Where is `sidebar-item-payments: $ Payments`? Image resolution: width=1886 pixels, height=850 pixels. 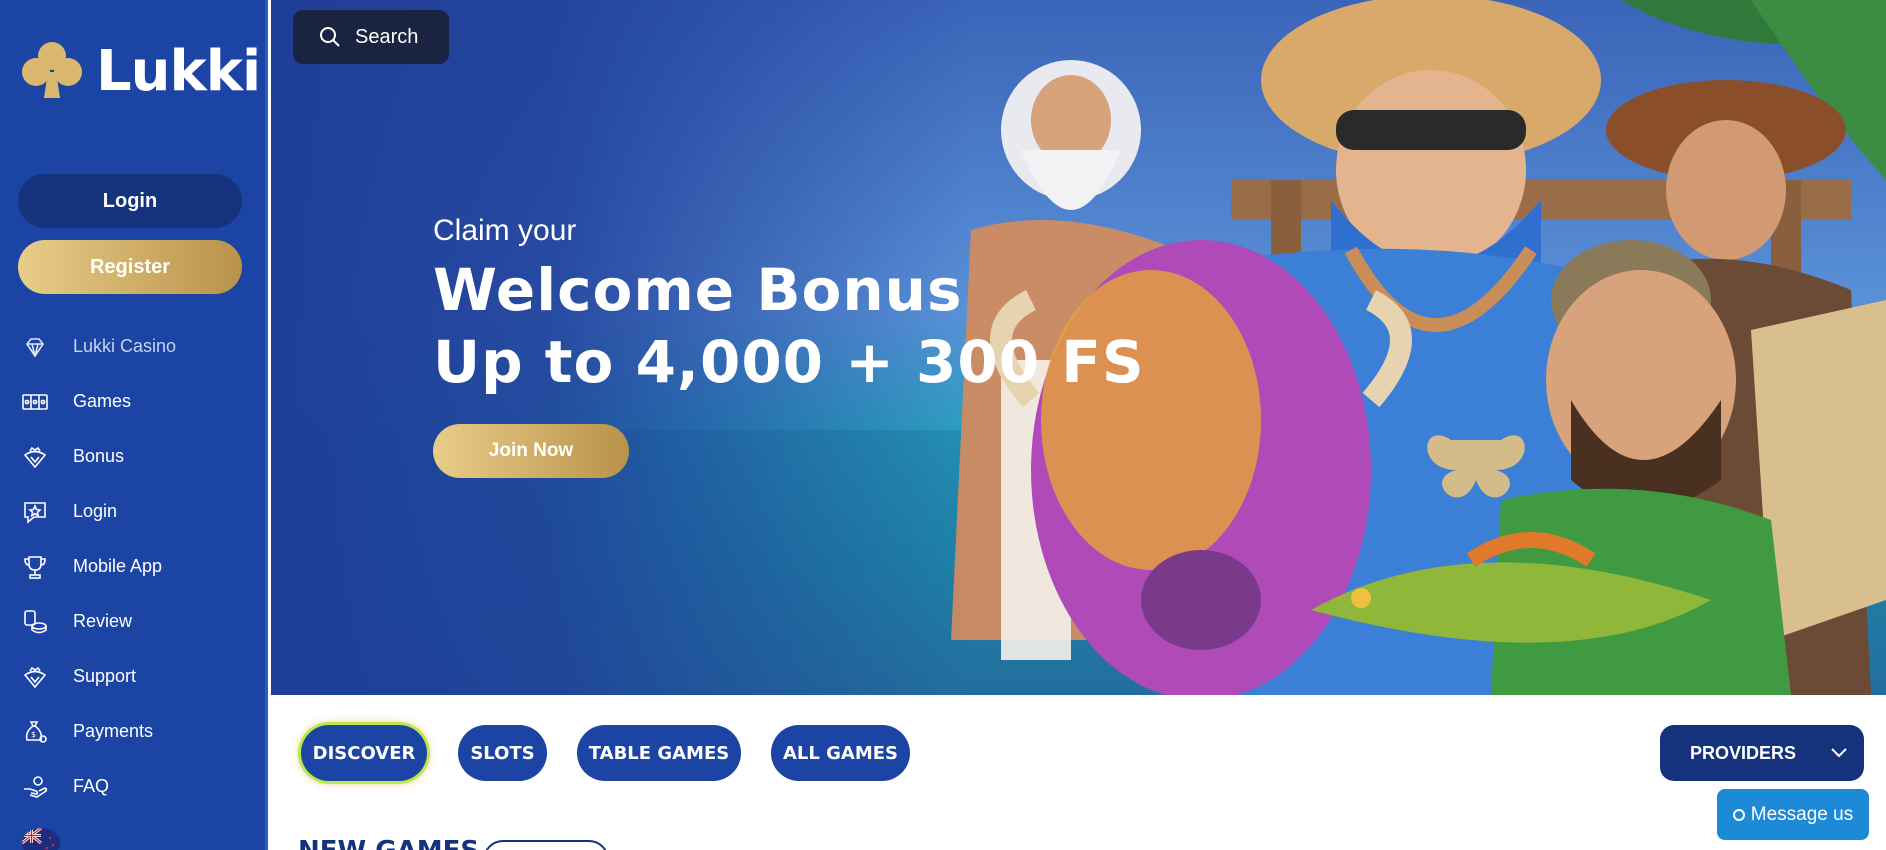
sidebar-item-payments: $ Payments is located at coordinates (132, 731).